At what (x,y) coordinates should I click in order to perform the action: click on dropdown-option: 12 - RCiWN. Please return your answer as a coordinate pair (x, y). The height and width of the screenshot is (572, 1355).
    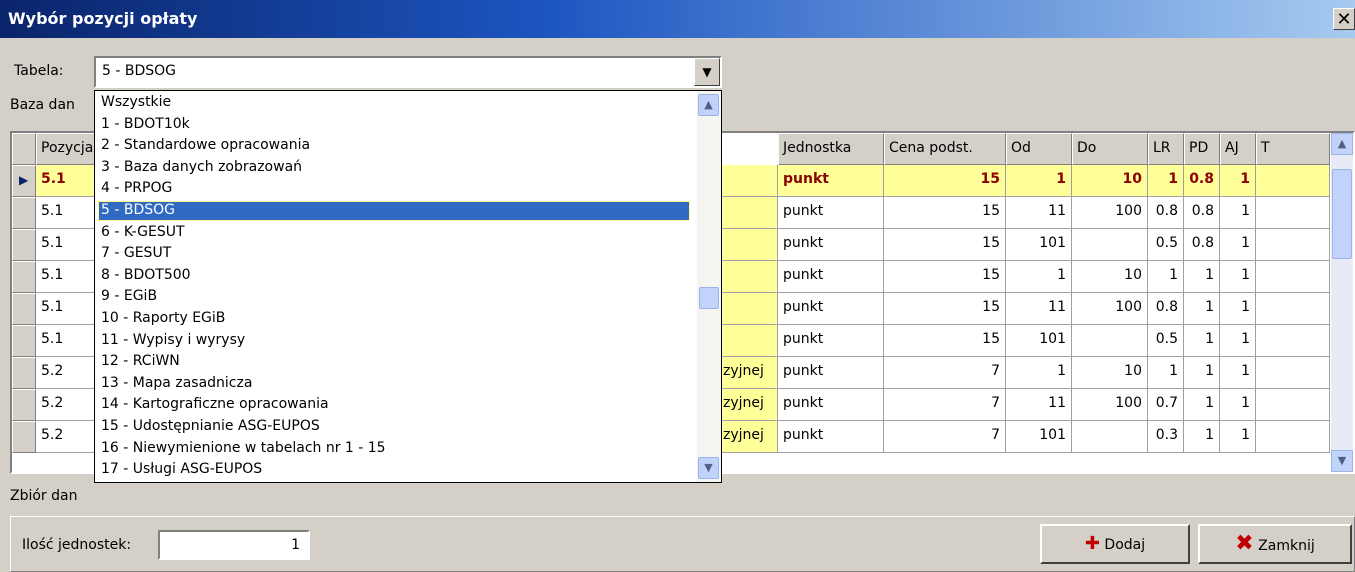
    Looking at the image, I should click on (394, 362).